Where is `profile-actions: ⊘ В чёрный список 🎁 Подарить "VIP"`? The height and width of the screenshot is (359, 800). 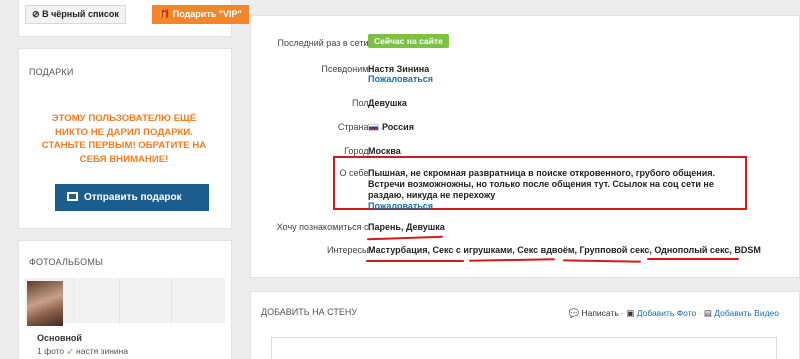 profile-actions: ⊘ В чёрный список 🎁 Подарить "VIP" is located at coordinates (133, 18).